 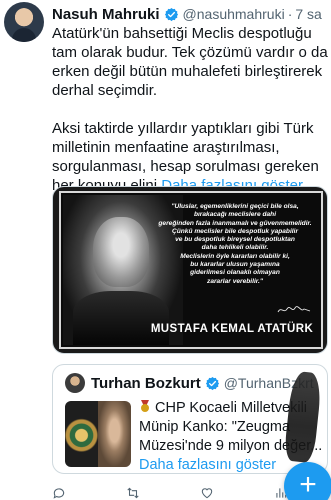 I want to click on author-handle: @nasuhmahruki, so click(x=234, y=14).